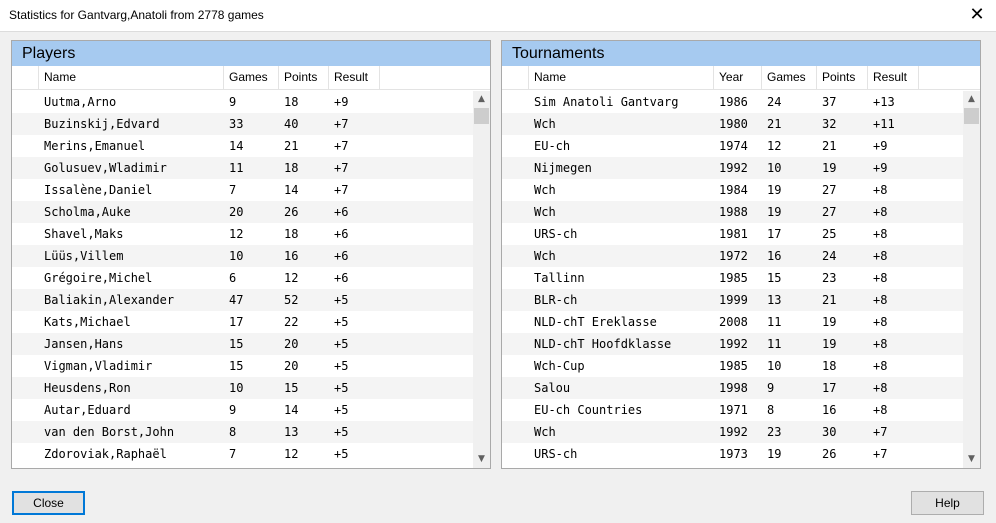 This screenshot has width=996, height=523. I want to click on table-row: Wch 1980 21 32 +11, so click(732, 124).